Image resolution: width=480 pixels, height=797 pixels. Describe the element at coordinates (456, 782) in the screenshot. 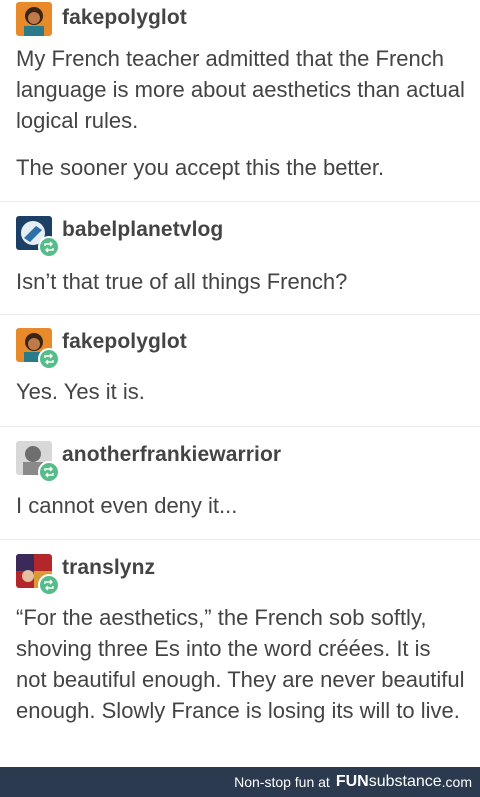

I see `footer-domain: .com` at that location.